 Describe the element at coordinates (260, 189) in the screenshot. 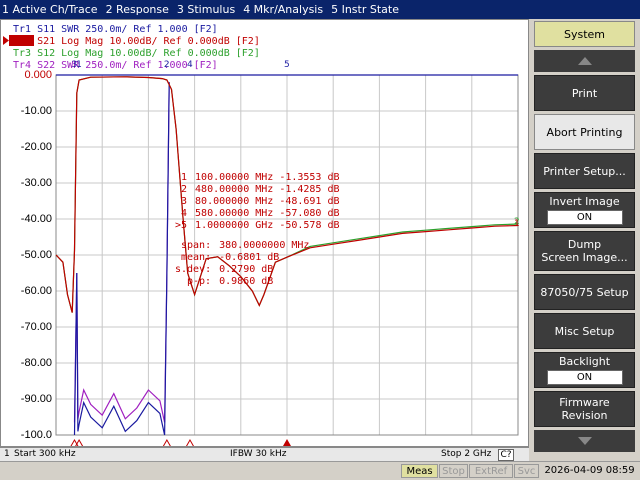

I see `marker-row-2: 2 480.00000 MHz -1.4285 dB` at that location.